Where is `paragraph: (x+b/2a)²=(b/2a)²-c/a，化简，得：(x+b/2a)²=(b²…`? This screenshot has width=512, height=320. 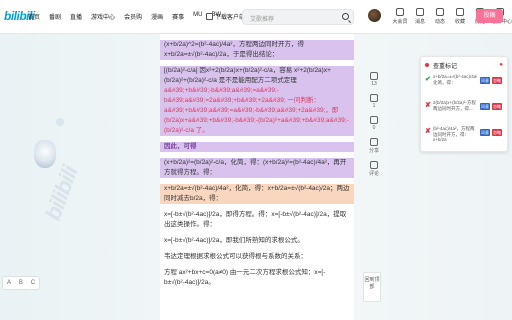 paragraph: (x+b/2a)²=(b/2a)²-c/a，化简，得：(x+b/2a)²=(b²… is located at coordinates (257, 168).